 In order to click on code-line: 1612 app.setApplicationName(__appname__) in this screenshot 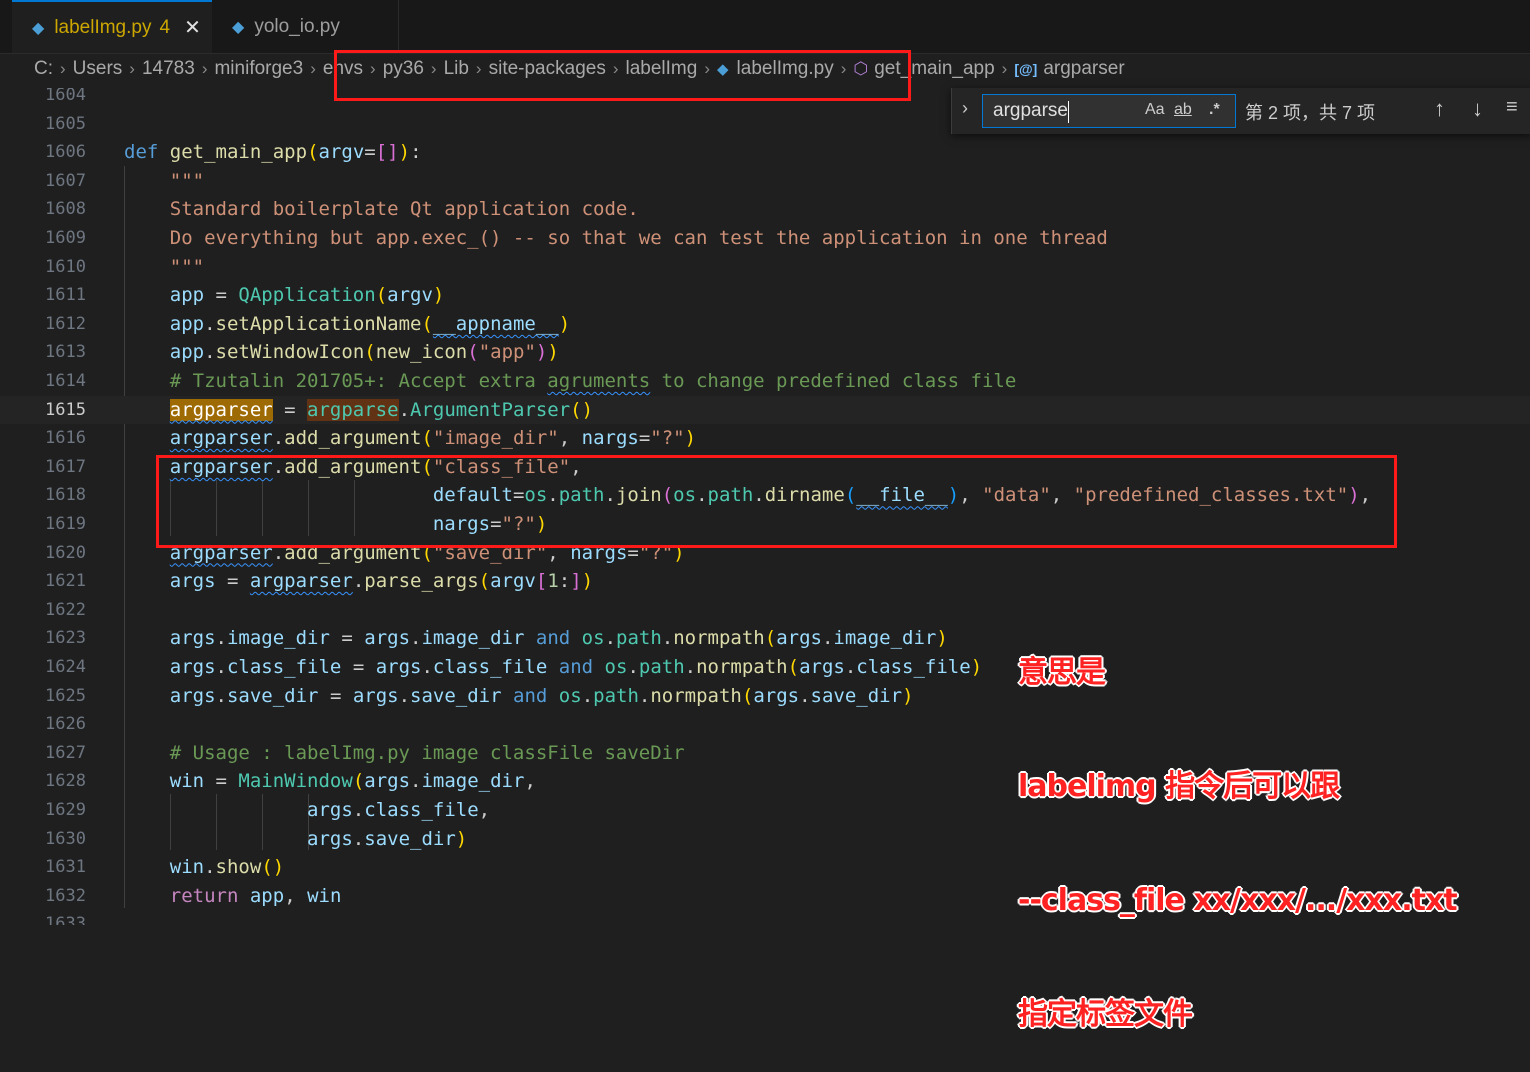, I will do `click(765, 324)`.